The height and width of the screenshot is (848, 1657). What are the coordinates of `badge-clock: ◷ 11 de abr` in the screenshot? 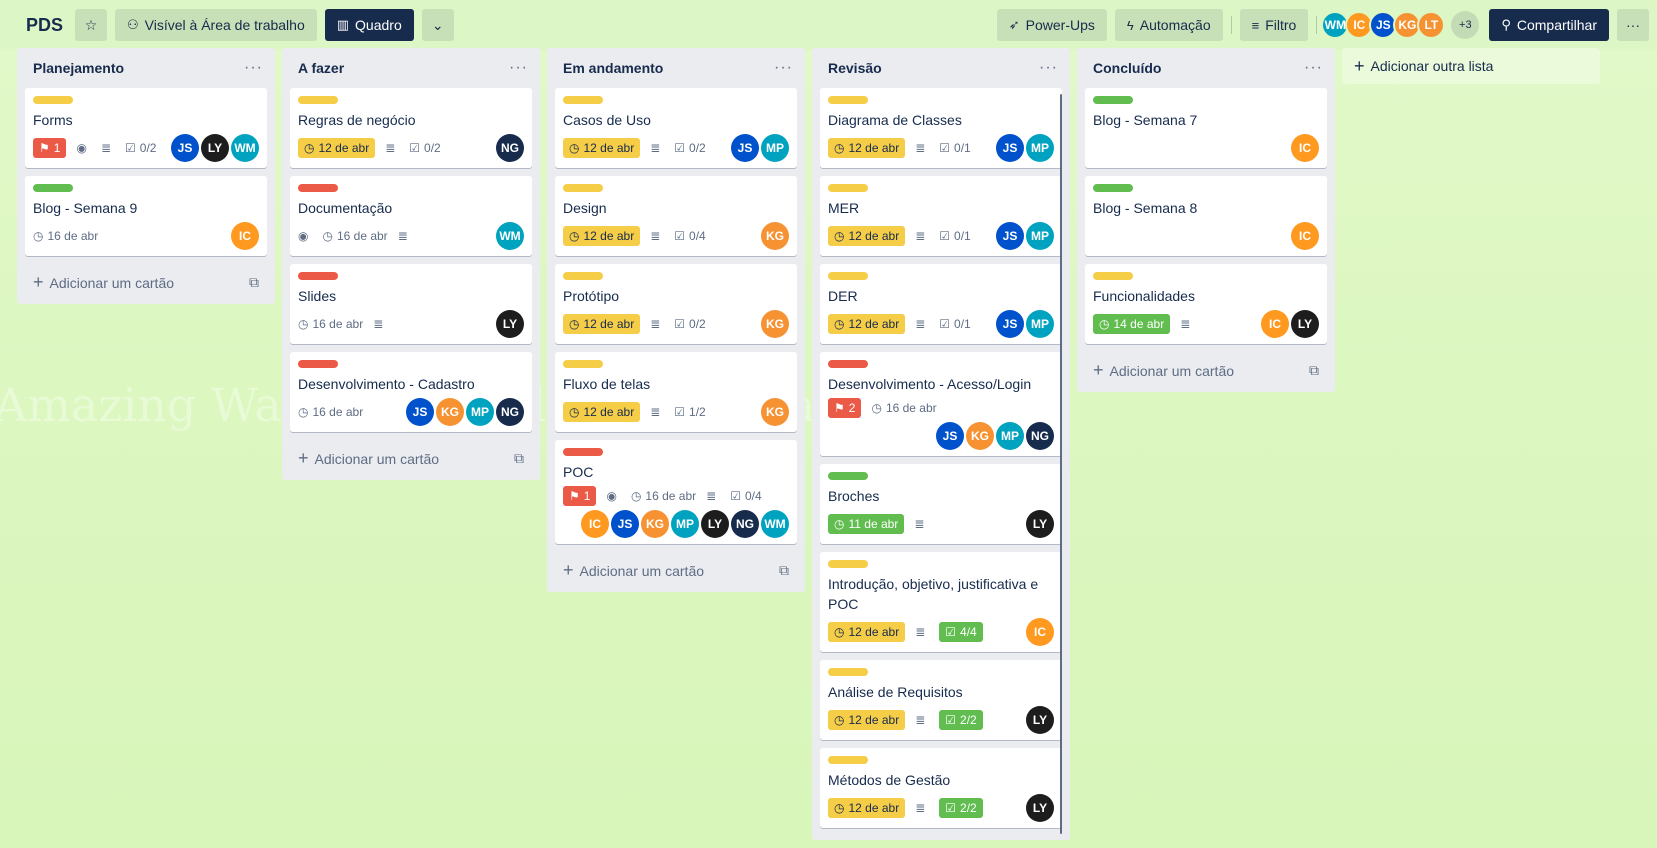 It's located at (866, 524).